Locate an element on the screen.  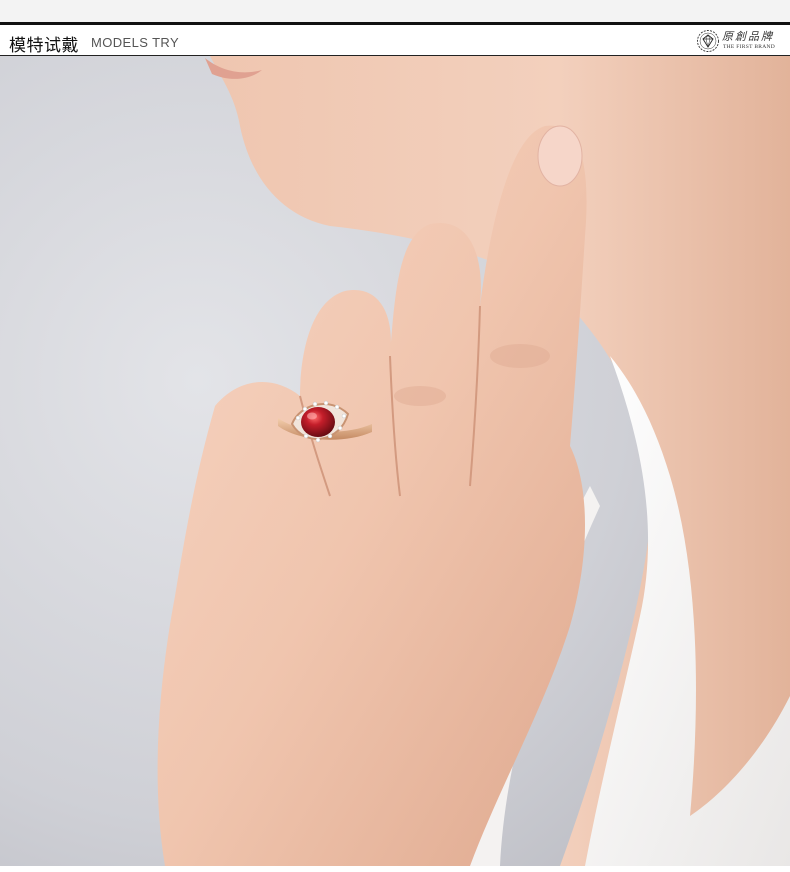
fingernail is located at coordinates (560, 156).